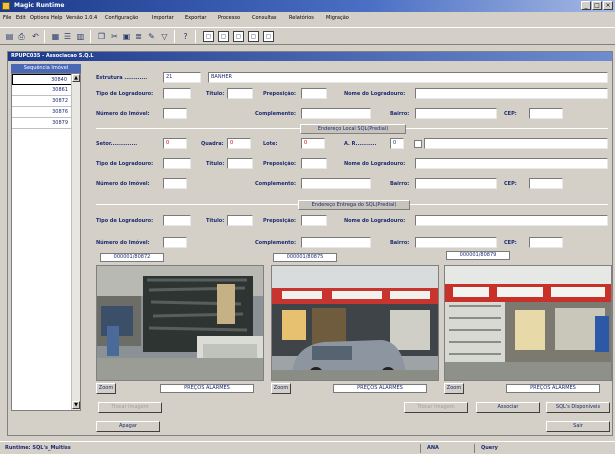 The height and width of the screenshot is (454, 615). What do you see at coordinates (151, 36) in the screenshot?
I see `edit-icon: ✎` at bounding box center [151, 36].